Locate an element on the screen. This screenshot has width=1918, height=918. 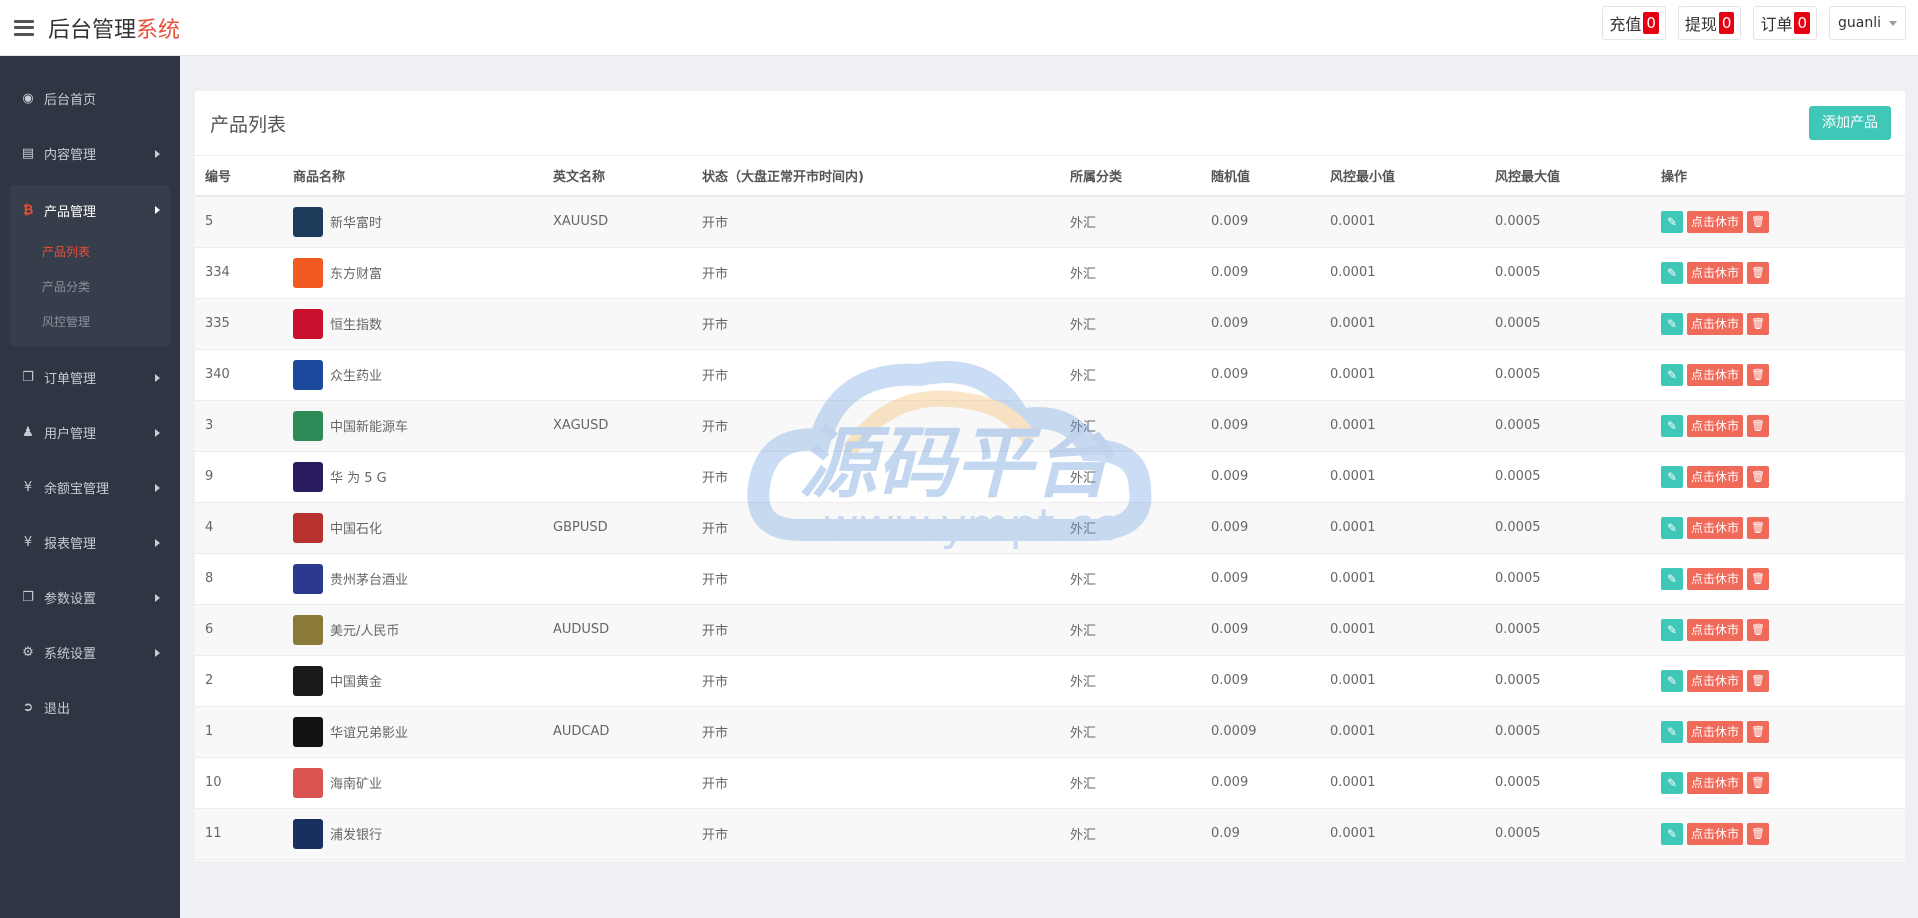
user-icon: ♟ is located at coordinates (28, 432).